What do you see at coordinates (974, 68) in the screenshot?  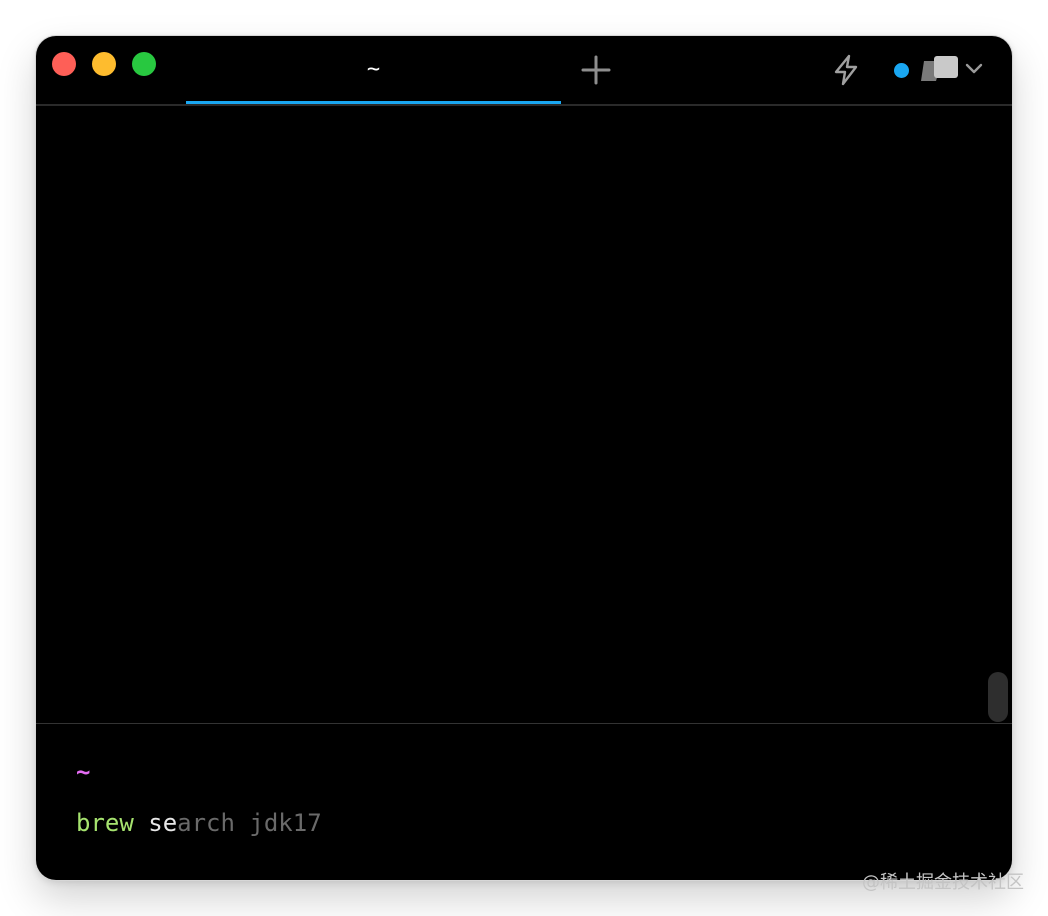 I see `chevron-down-icon` at bounding box center [974, 68].